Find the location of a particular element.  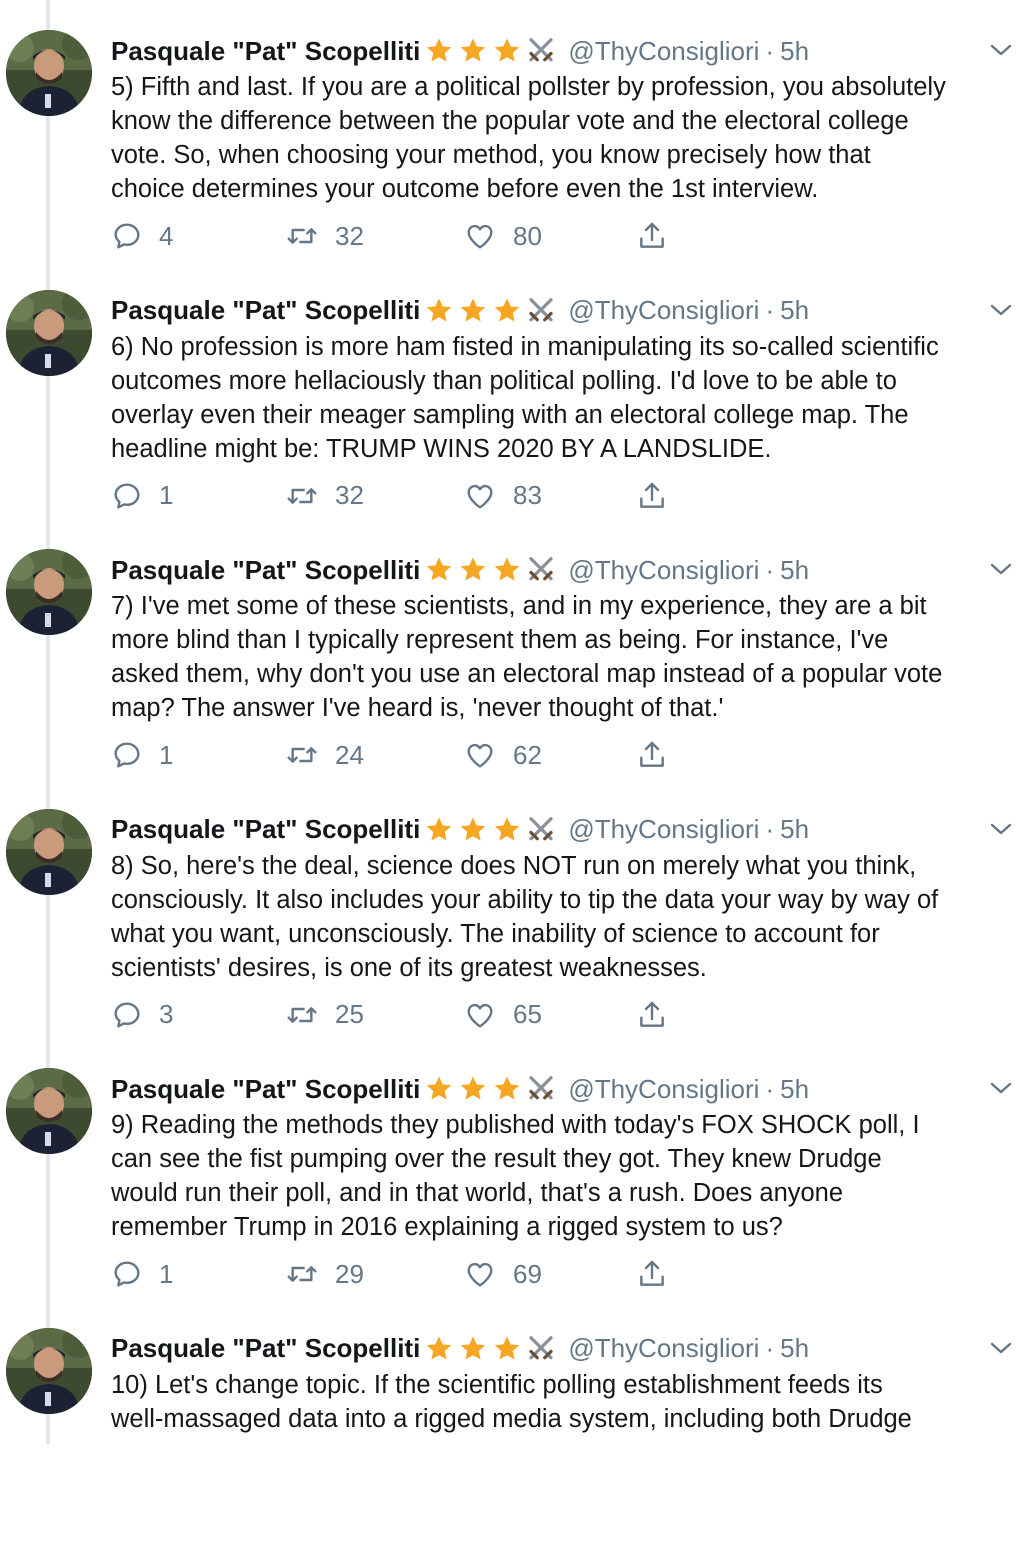

like-button: 65 is located at coordinates (502, 1015).